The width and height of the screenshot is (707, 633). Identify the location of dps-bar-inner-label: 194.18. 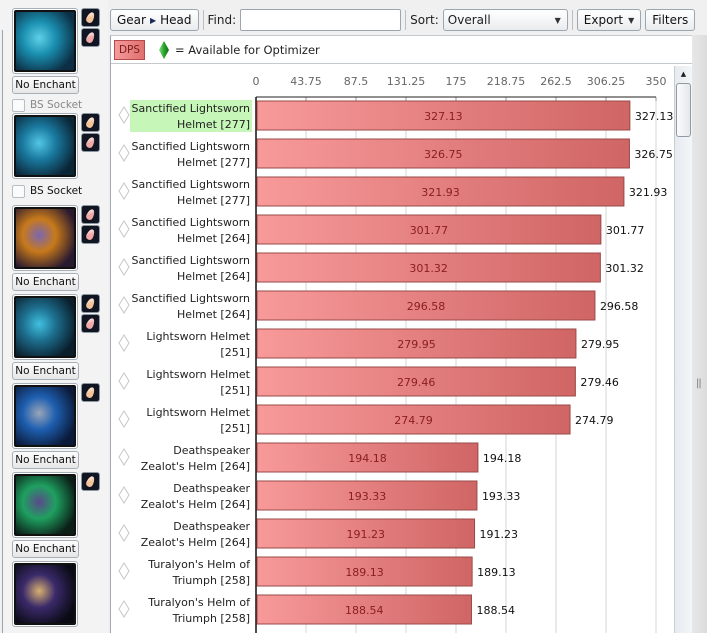
(367, 458).